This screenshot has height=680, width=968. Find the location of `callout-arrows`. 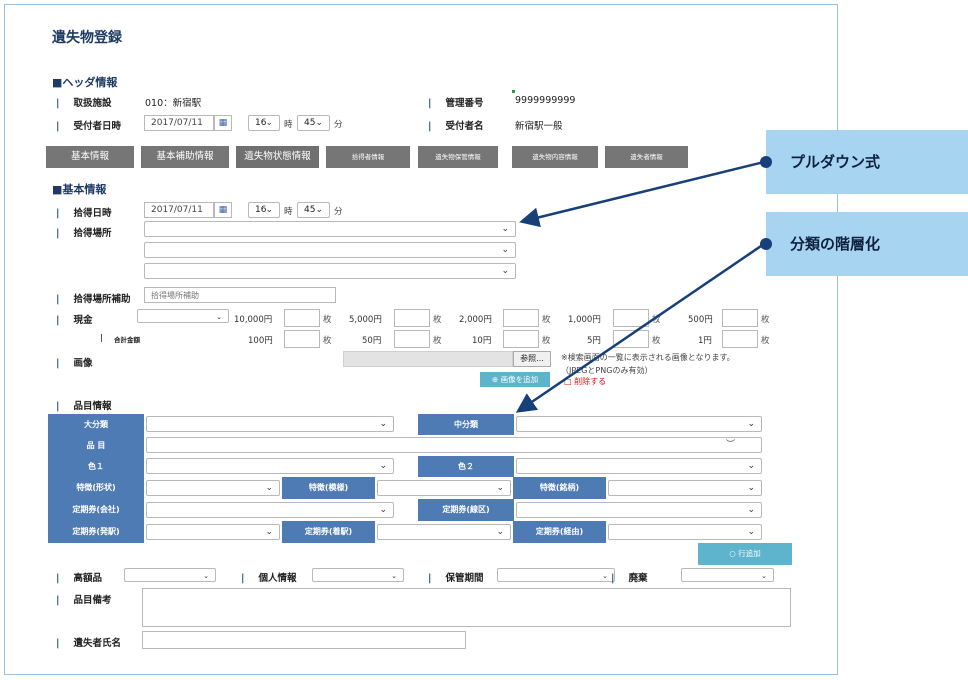

callout-arrows is located at coordinates (640, 286).